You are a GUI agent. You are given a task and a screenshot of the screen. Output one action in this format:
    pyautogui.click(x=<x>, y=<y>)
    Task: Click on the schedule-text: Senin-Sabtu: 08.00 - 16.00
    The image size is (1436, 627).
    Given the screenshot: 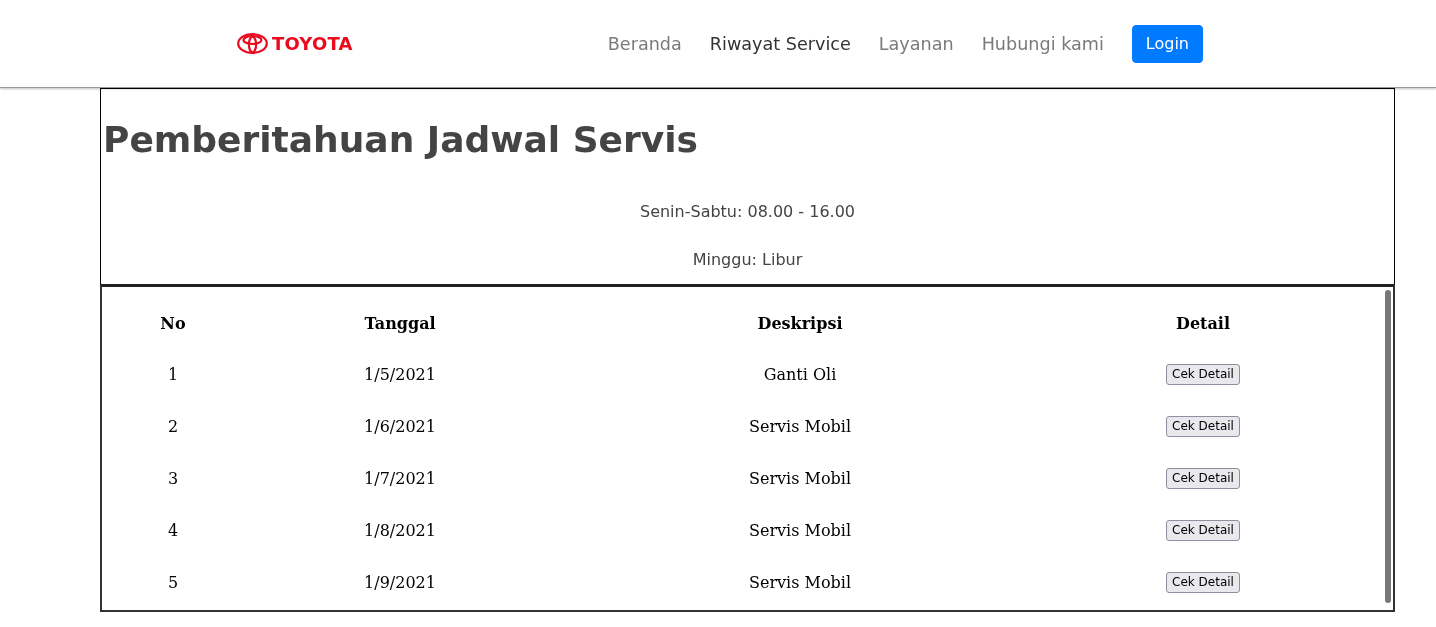 What is the action you would take?
    pyautogui.click(x=747, y=212)
    